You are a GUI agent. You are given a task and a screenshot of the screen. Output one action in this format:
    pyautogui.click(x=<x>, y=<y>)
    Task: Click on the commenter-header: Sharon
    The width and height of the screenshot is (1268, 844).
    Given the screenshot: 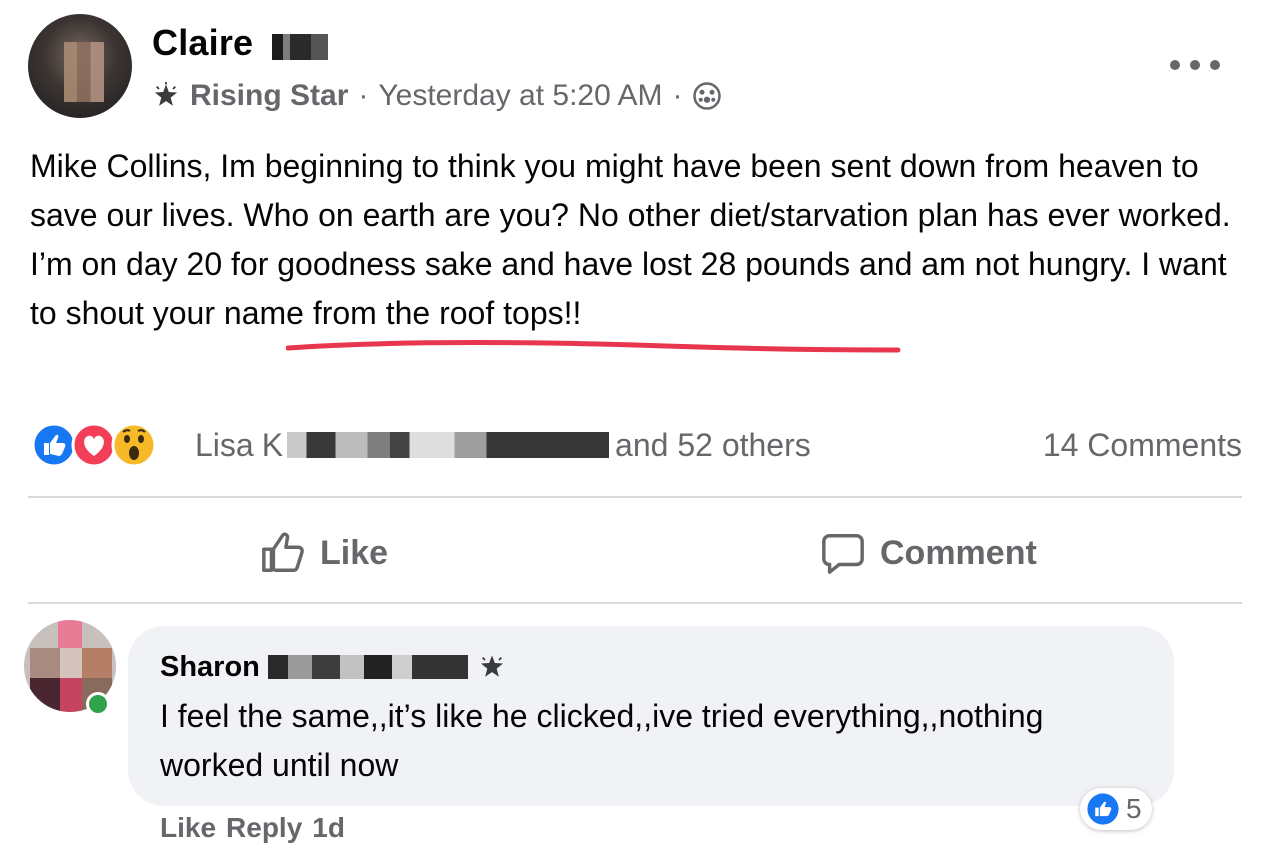 What is the action you would take?
    pyautogui.click(x=333, y=667)
    